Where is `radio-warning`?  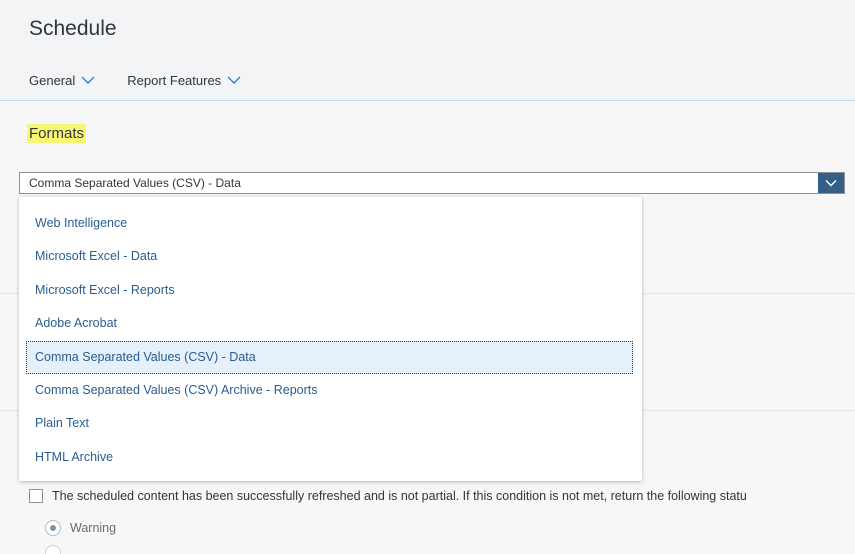
radio-warning is located at coordinates (53, 528).